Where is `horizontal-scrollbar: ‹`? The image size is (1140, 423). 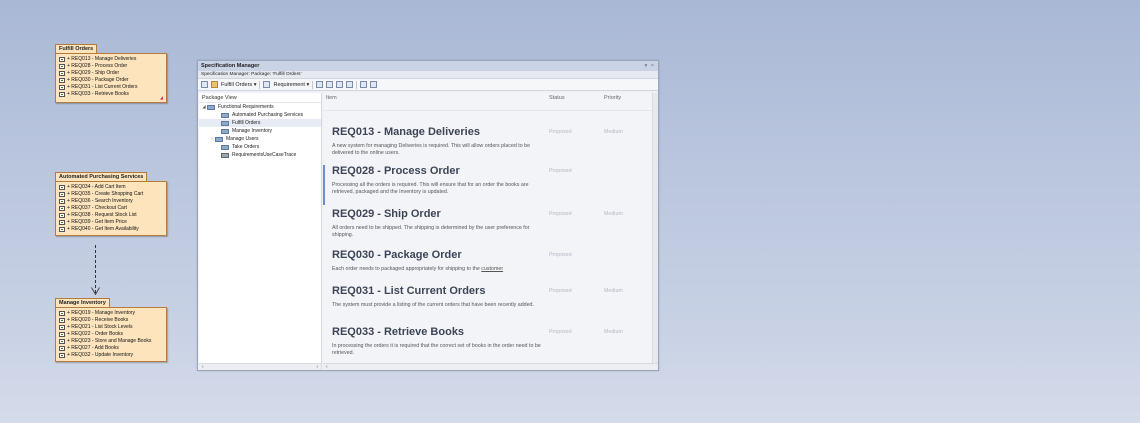
horizontal-scrollbar: ‹ is located at coordinates (490, 366).